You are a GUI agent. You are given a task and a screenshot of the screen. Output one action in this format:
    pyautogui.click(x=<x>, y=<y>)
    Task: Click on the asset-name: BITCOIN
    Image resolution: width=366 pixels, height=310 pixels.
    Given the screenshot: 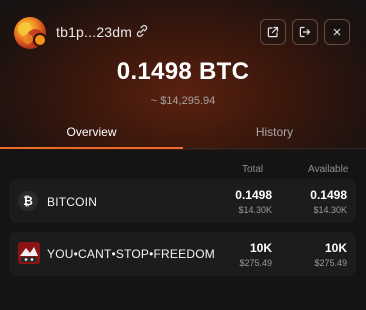 What is the action you would take?
    pyautogui.click(x=72, y=202)
    